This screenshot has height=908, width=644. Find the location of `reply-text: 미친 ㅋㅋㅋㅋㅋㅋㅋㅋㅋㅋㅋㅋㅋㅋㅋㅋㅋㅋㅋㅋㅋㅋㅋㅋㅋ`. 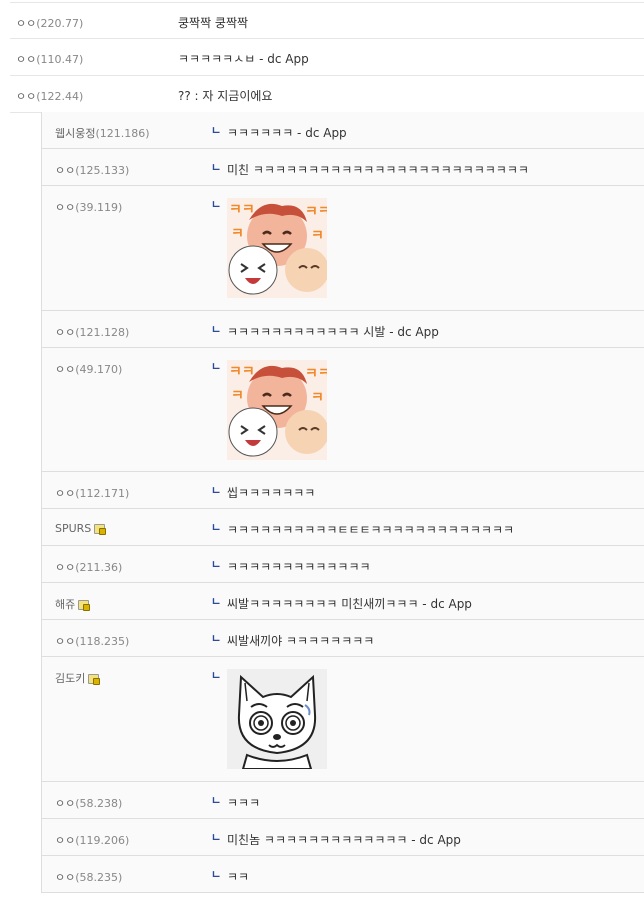

reply-text: 미친 ㅋㅋㅋㅋㅋㅋㅋㅋㅋㅋㅋㅋㅋㅋㅋㅋㅋㅋㅋㅋㅋㅋㅋㅋㅋ is located at coordinates (378, 170).